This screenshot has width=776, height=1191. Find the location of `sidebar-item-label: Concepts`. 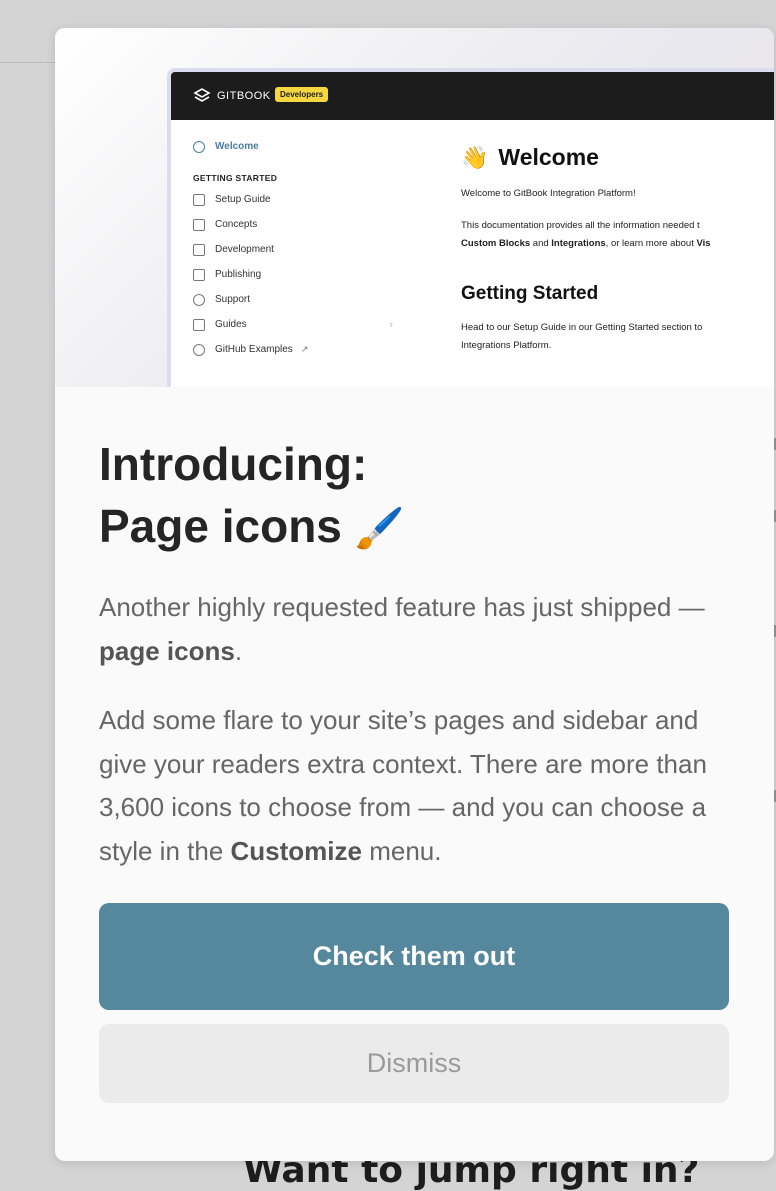

sidebar-item-label: Concepts is located at coordinates (236, 224).